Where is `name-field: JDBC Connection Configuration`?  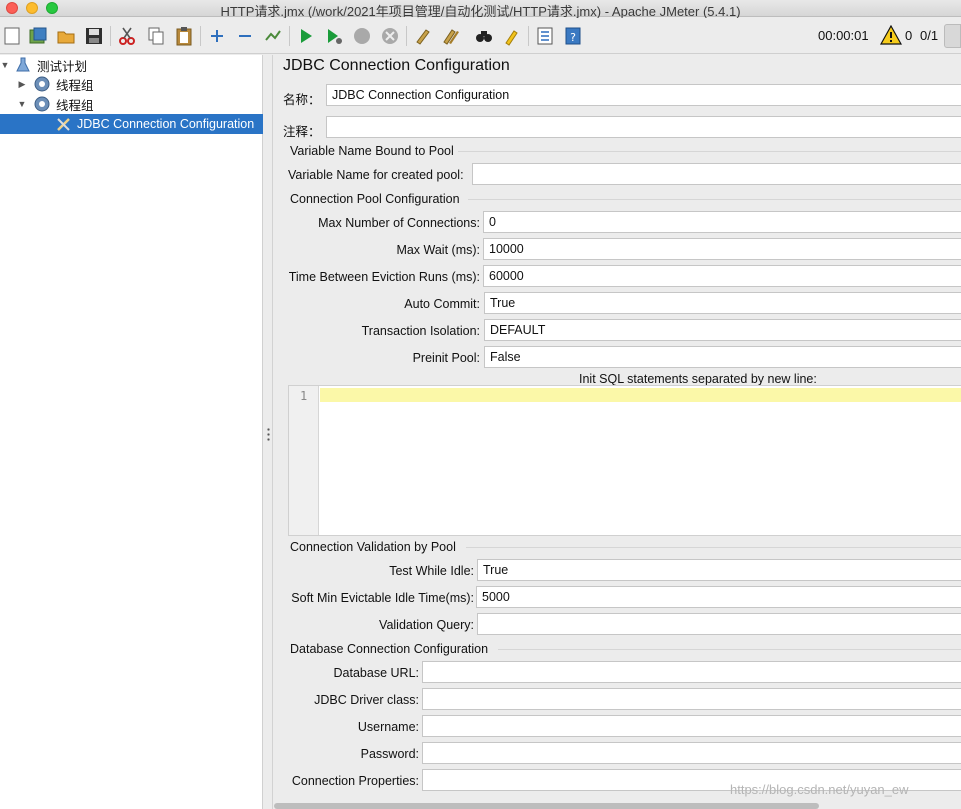 name-field: JDBC Connection Configuration is located at coordinates (643, 95).